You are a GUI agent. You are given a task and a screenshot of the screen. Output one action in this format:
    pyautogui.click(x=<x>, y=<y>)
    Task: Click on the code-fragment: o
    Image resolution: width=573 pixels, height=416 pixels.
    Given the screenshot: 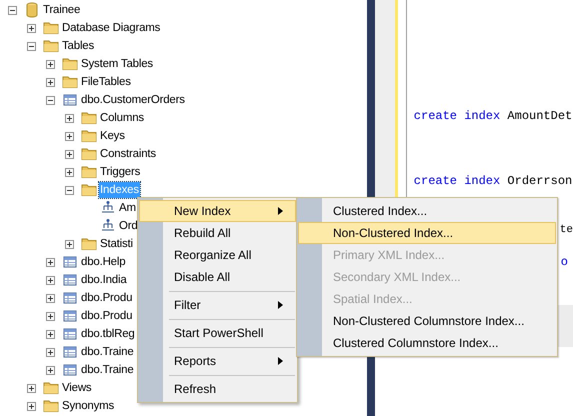 What is the action you would take?
    pyautogui.click(x=564, y=262)
    